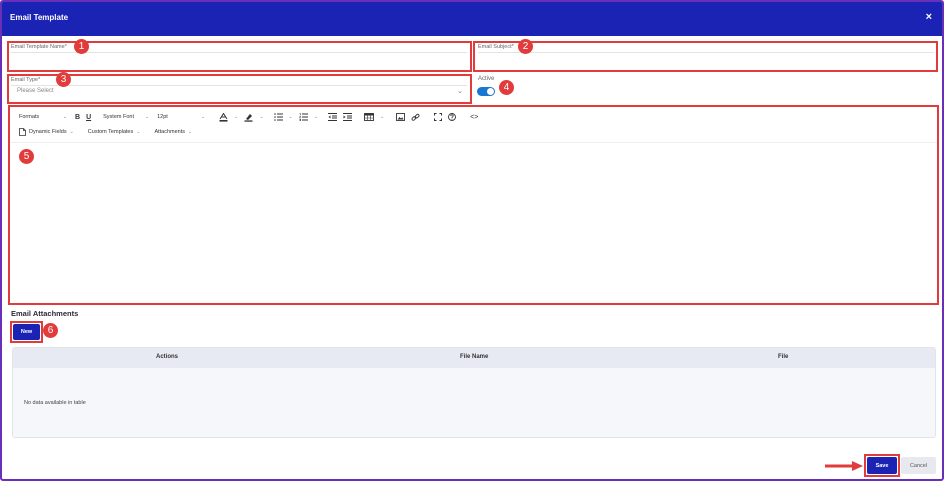  What do you see at coordinates (162, 117) in the screenshot?
I see `font-size-label: 12pt` at bounding box center [162, 117].